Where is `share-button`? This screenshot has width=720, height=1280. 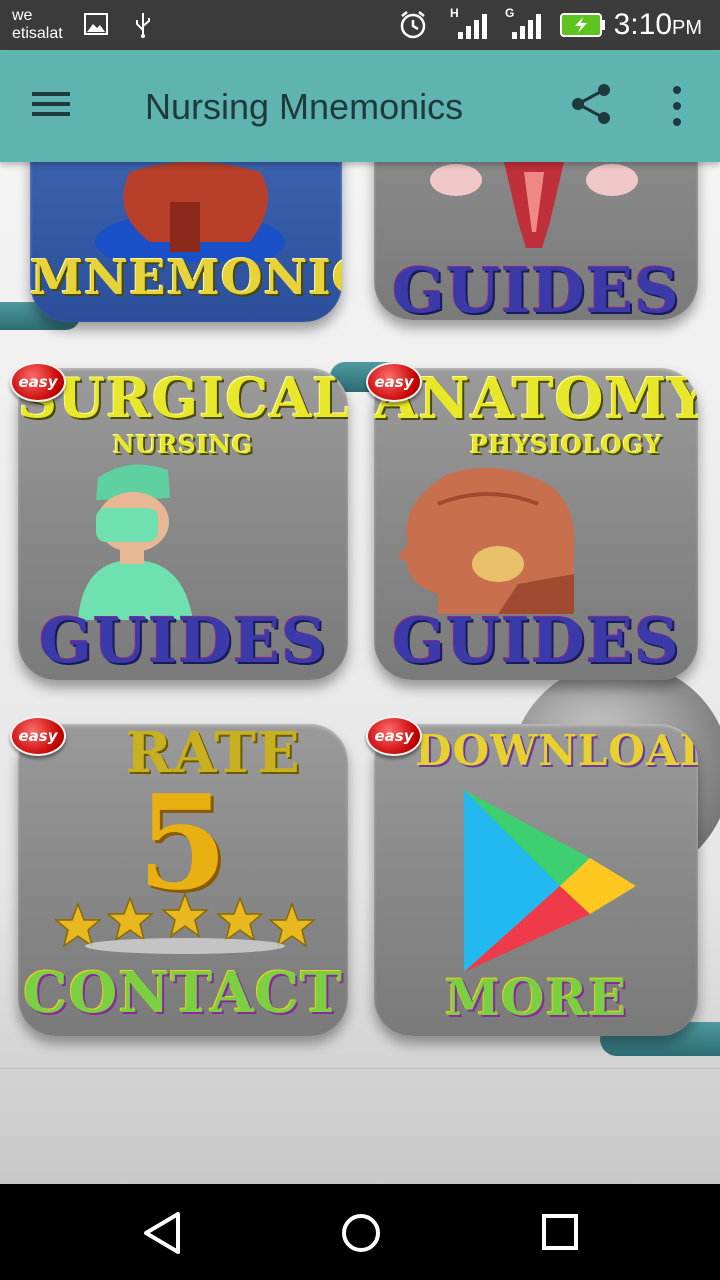 share-button is located at coordinates (592, 104).